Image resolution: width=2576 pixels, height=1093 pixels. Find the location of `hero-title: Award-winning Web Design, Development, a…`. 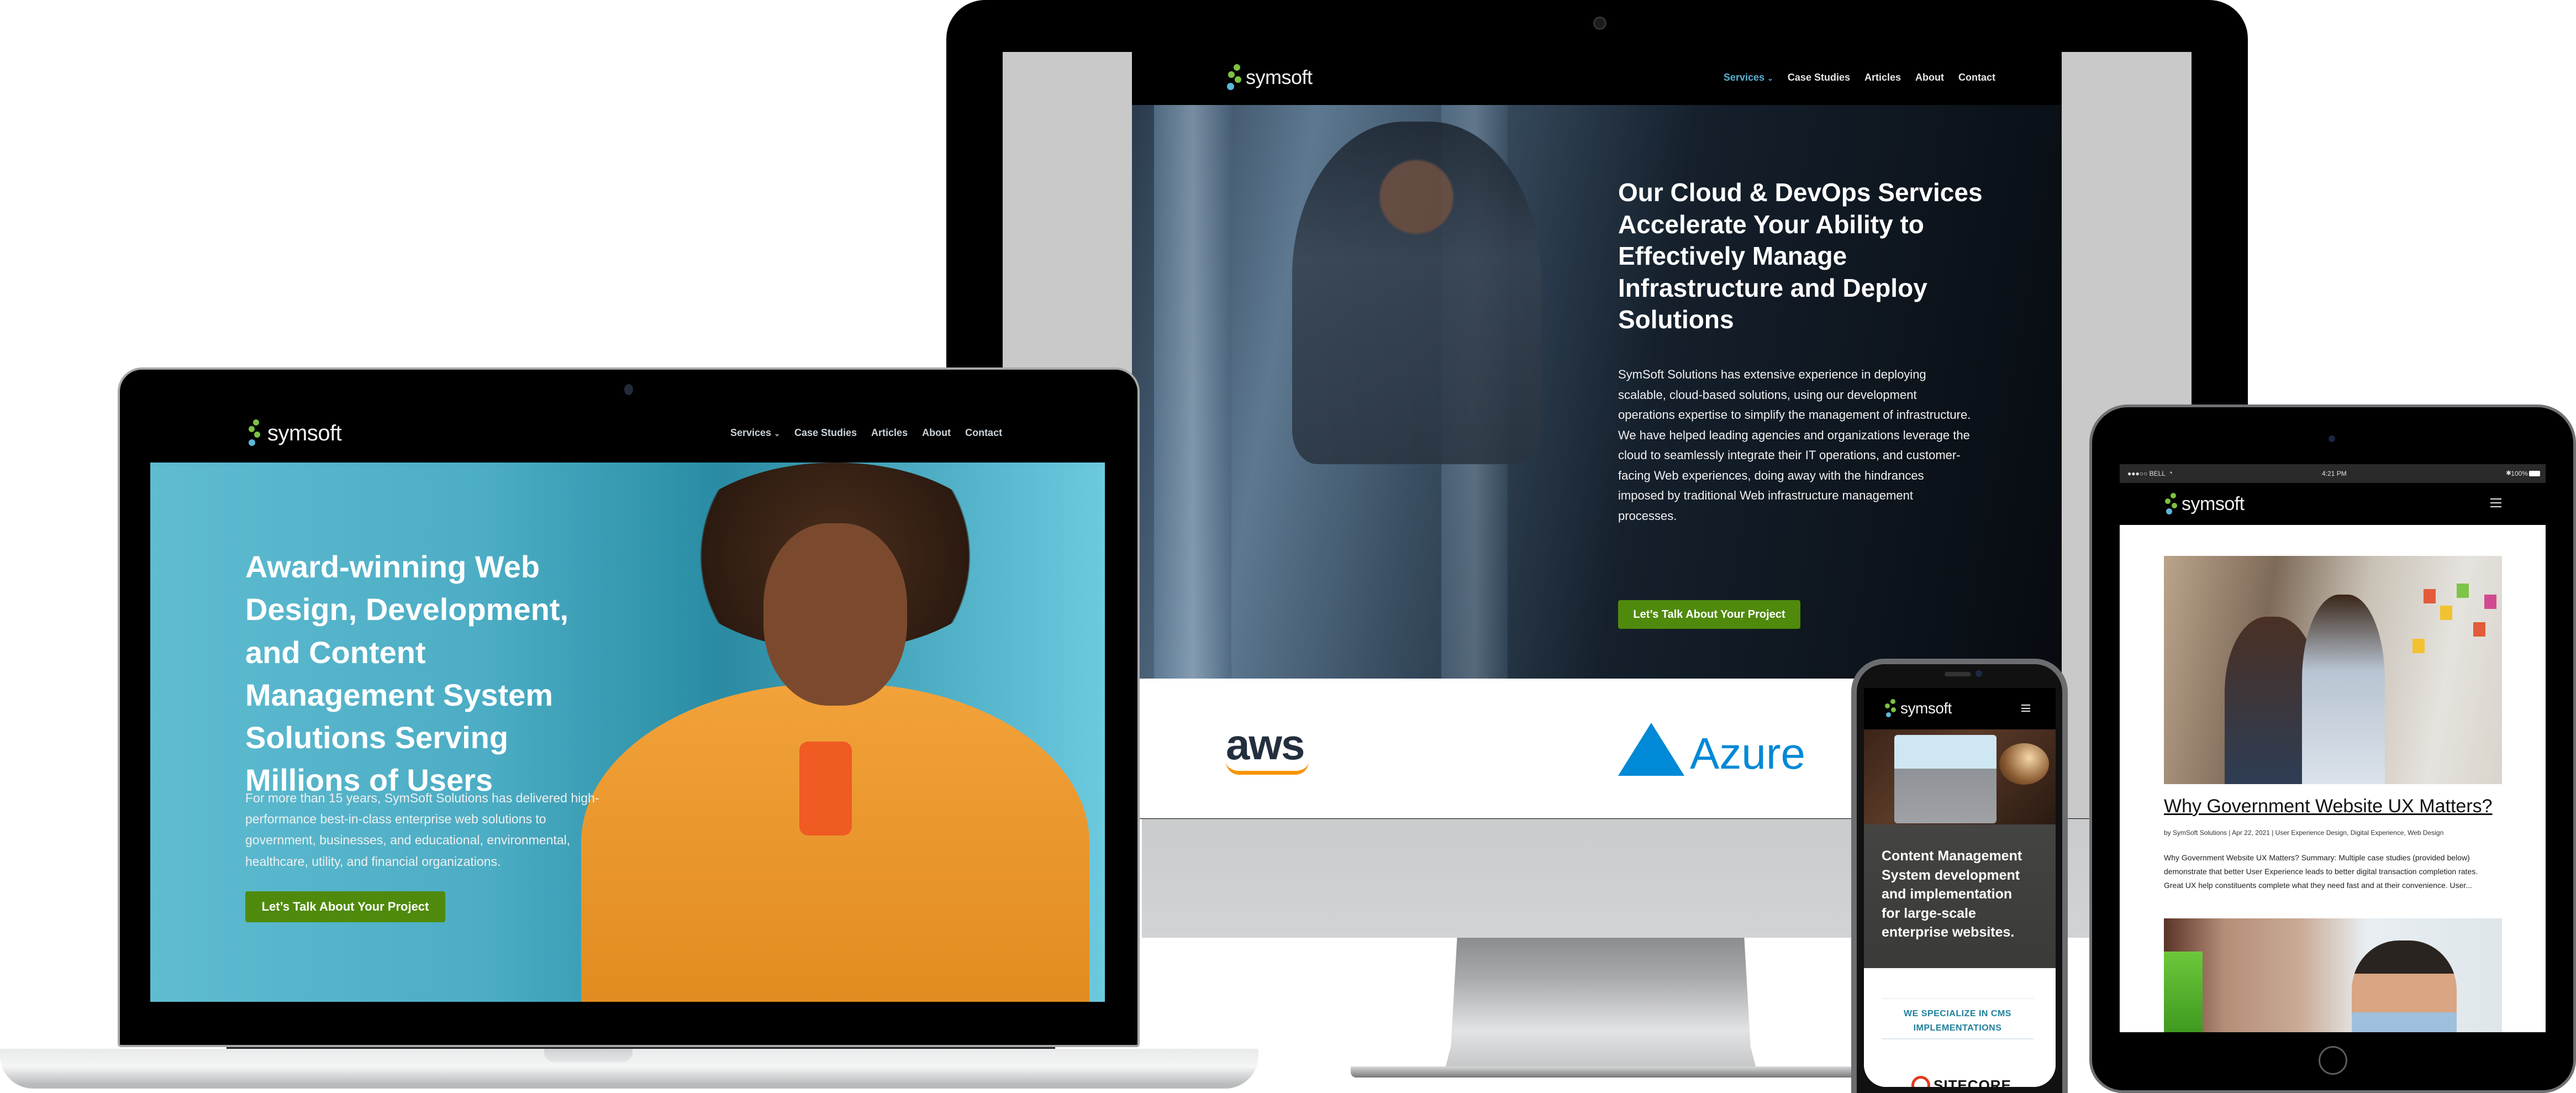

hero-title: Award-winning Web Design, Development, a… is located at coordinates (407, 673).